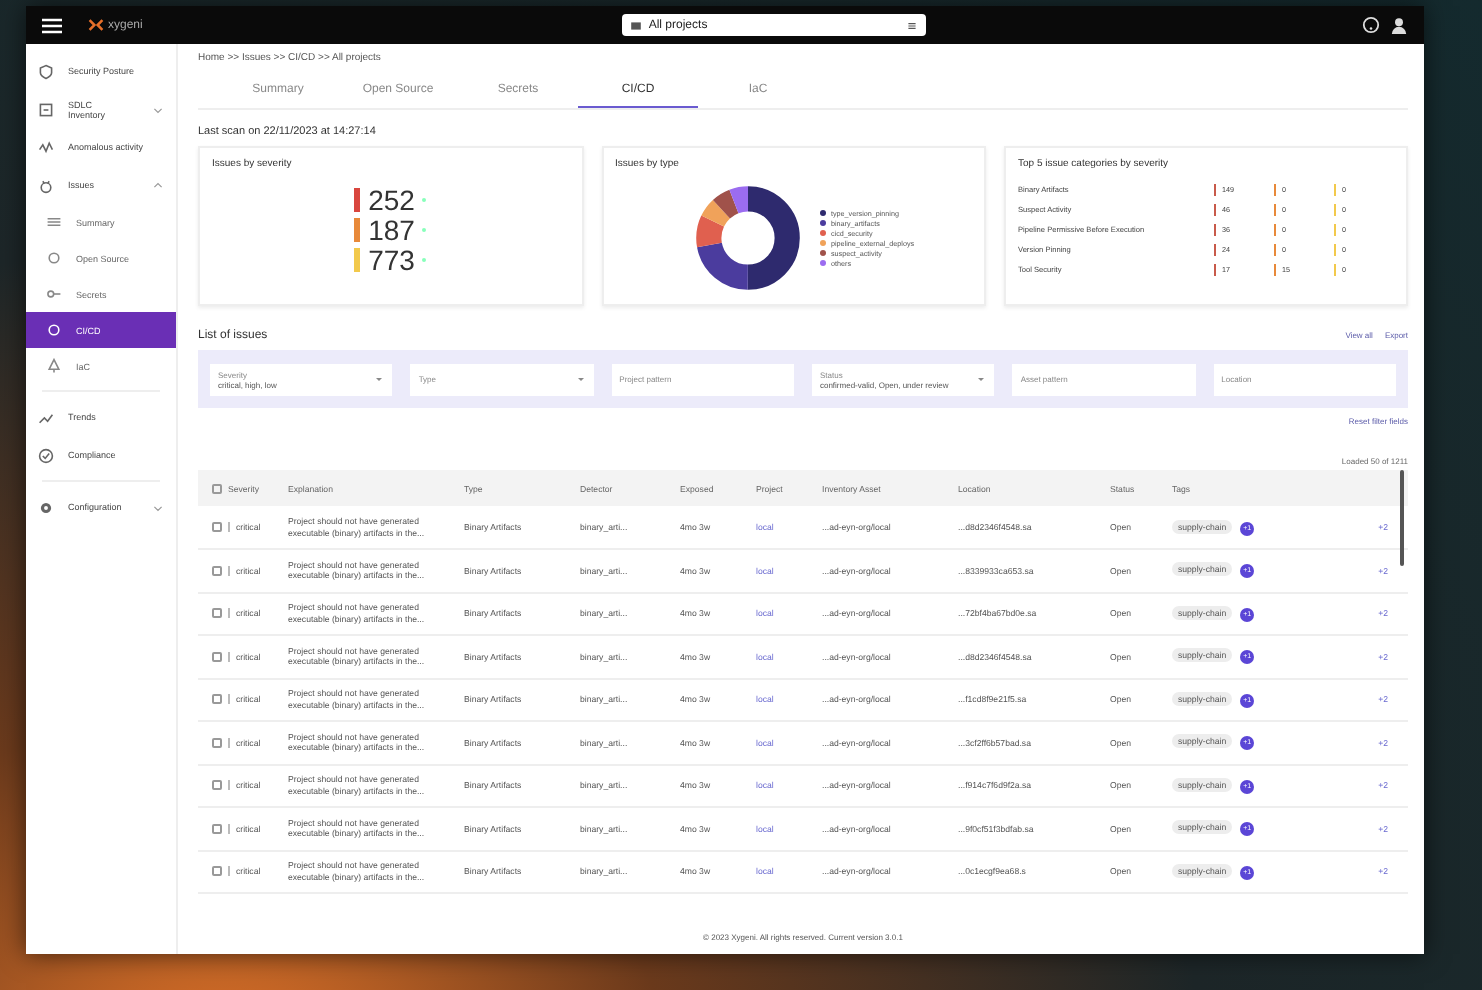 This screenshot has width=1482, height=990. I want to click on check-circle-icon, so click(46, 455).